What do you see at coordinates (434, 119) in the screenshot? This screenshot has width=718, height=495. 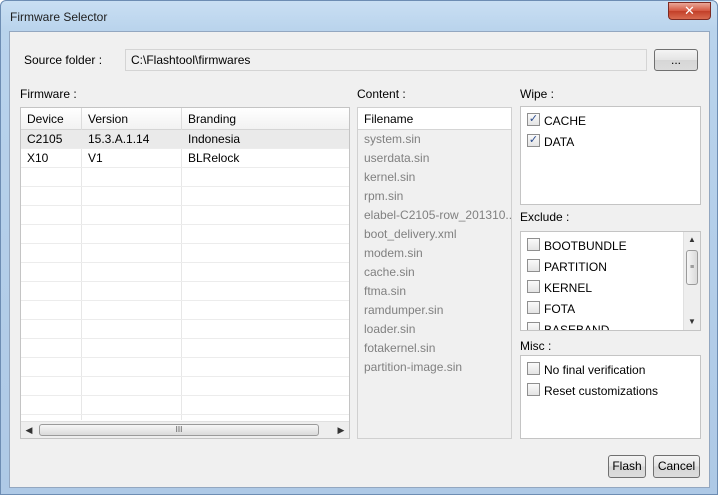 I see `filename-header: Filename` at bounding box center [434, 119].